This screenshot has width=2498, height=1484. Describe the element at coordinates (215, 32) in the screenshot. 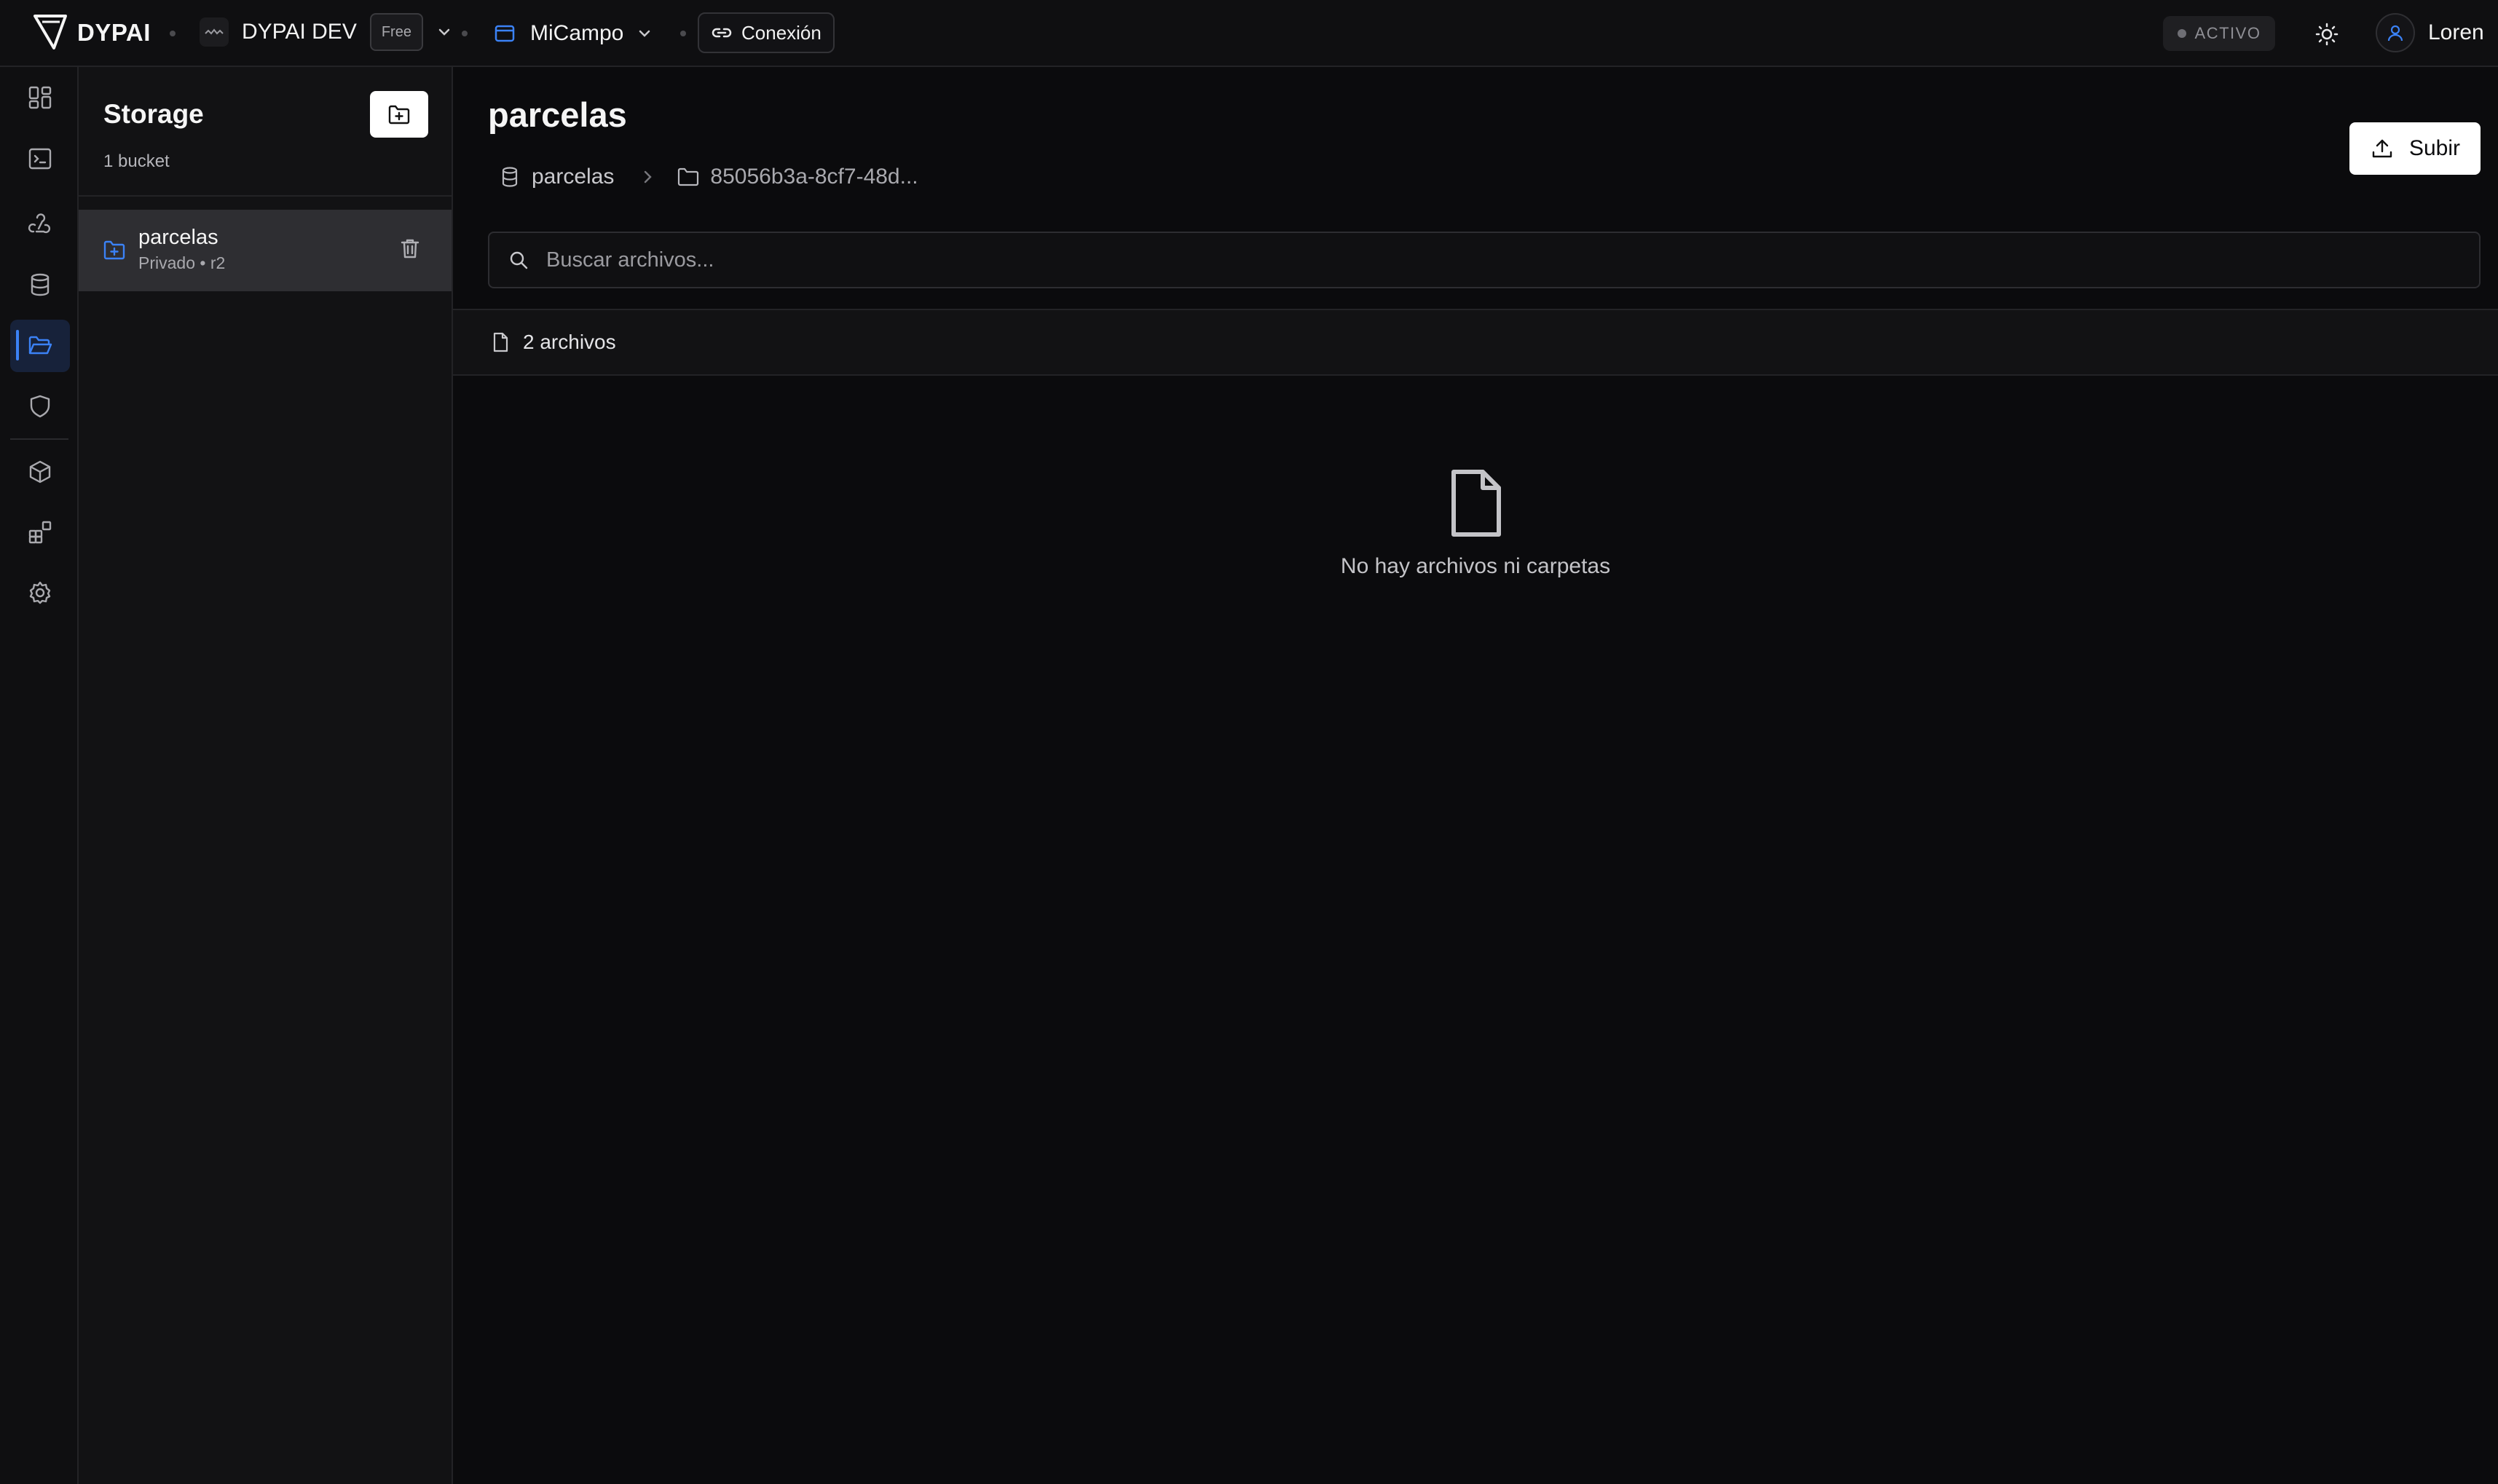

I see `org-avatar` at that location.